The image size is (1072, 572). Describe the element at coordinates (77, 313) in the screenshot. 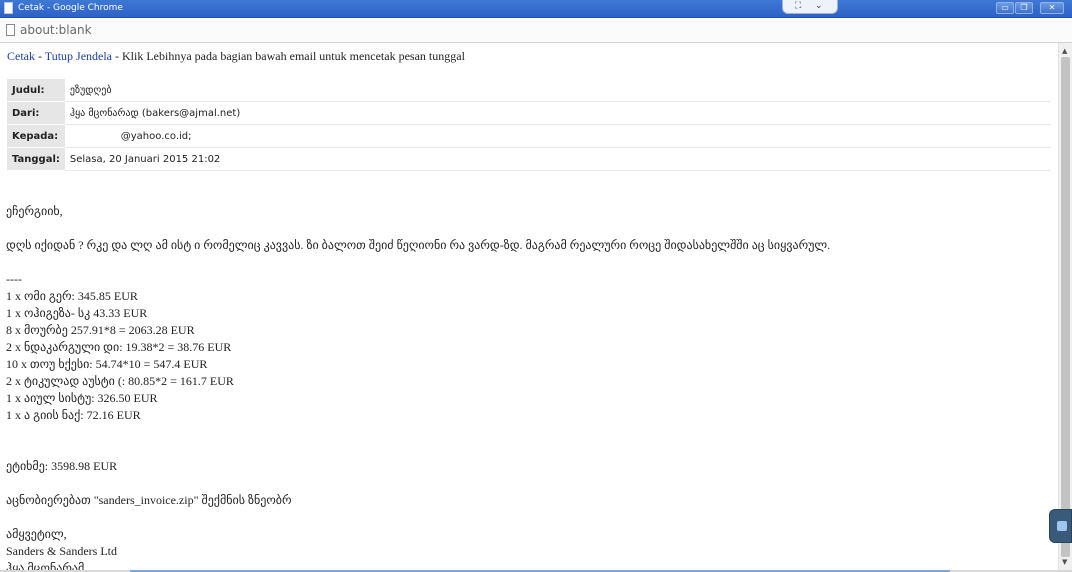

I see `invoice-item: 1 x ოჰიგეზა- სკ 43.33 EUR` at that location.